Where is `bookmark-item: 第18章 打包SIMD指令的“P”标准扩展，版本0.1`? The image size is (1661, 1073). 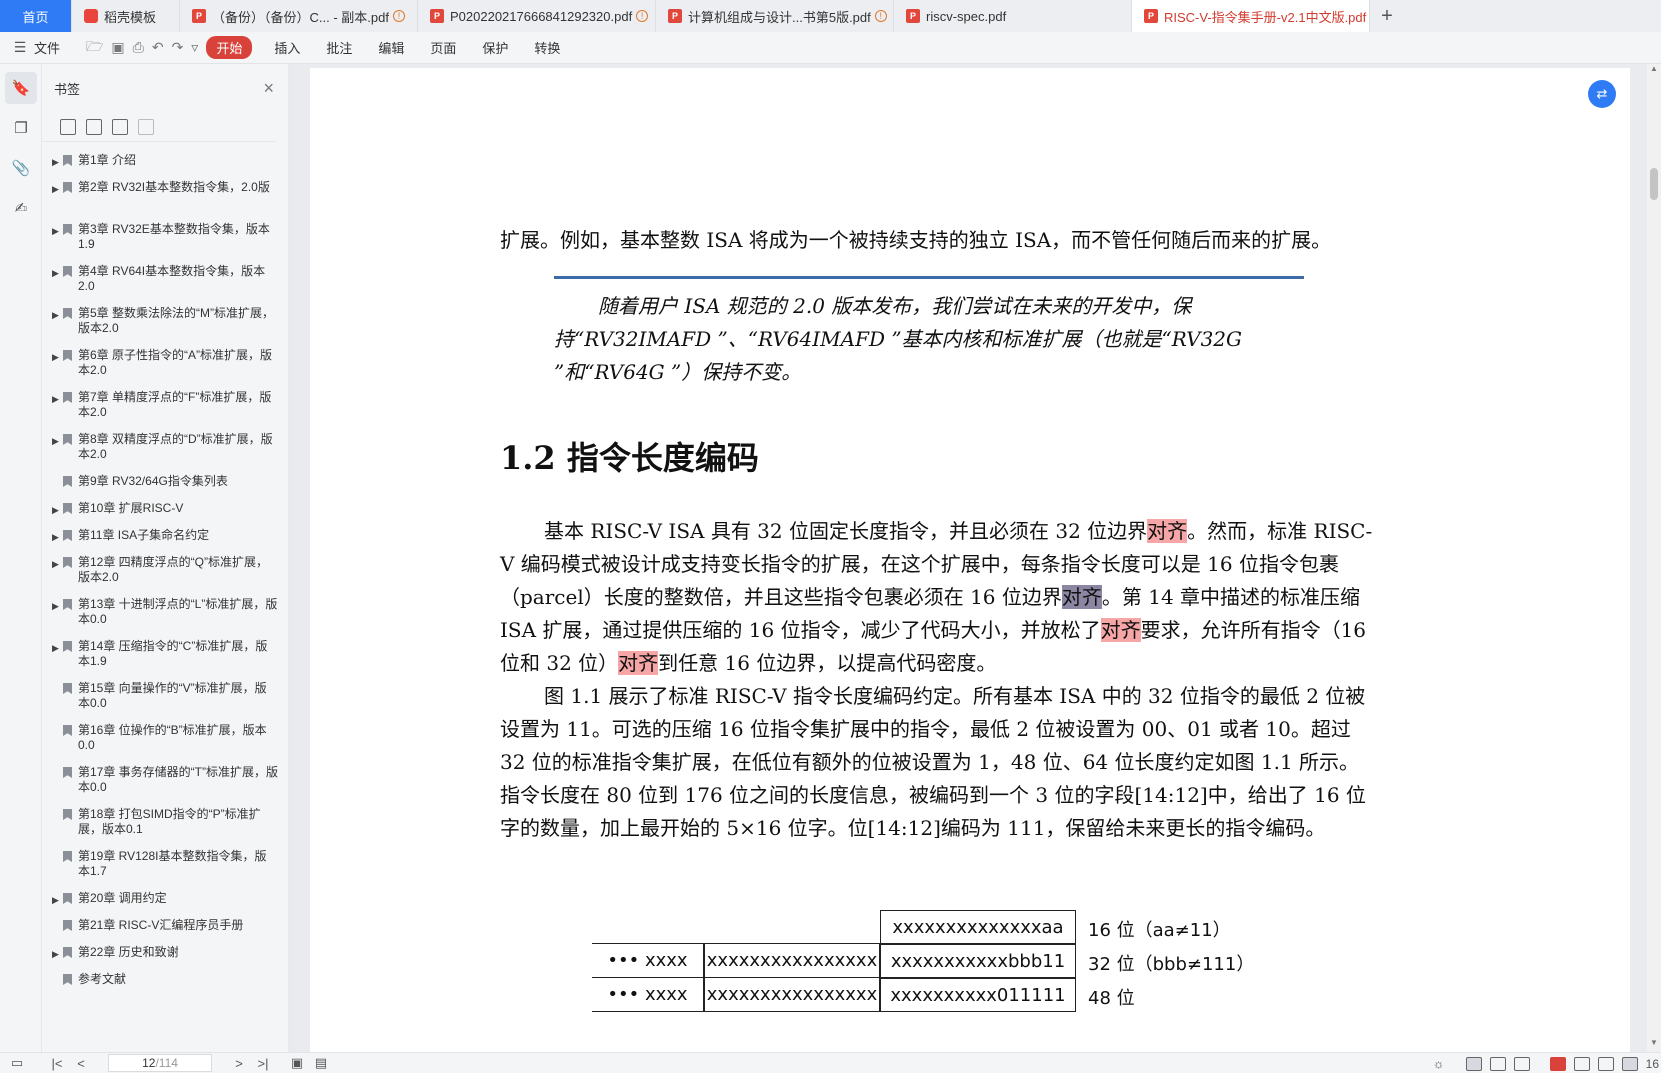
bookmark-item: 第18章 打包SIMD指令的“P”标准扩展，版本0.1 is located at coordinates (165, 825).